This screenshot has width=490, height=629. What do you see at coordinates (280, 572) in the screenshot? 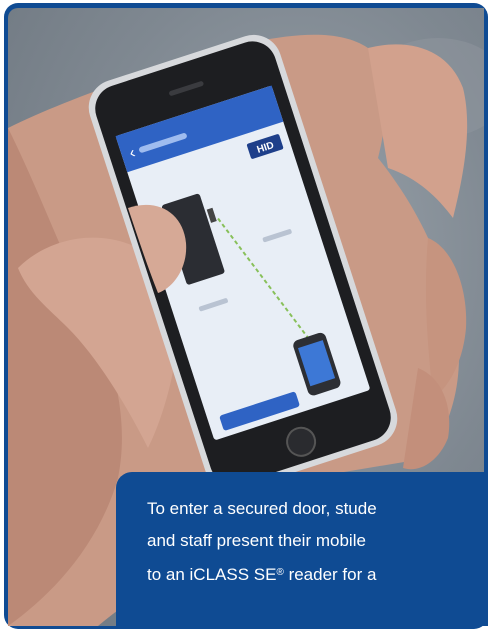
I see `registered-mark: ®` at bounding box center [280, 572].